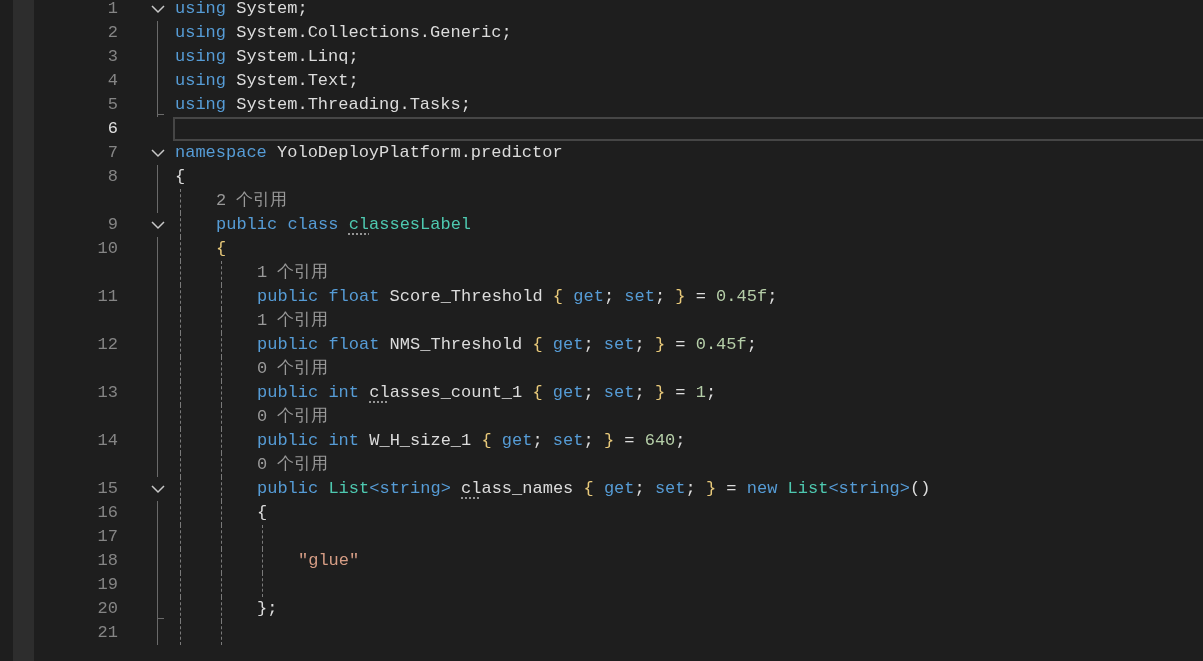  Describe the element at coordinates (517, 297) in the screenshot. I see `code-line: public float Score_Threshold { get; set; } = 0.45f;` at that location.